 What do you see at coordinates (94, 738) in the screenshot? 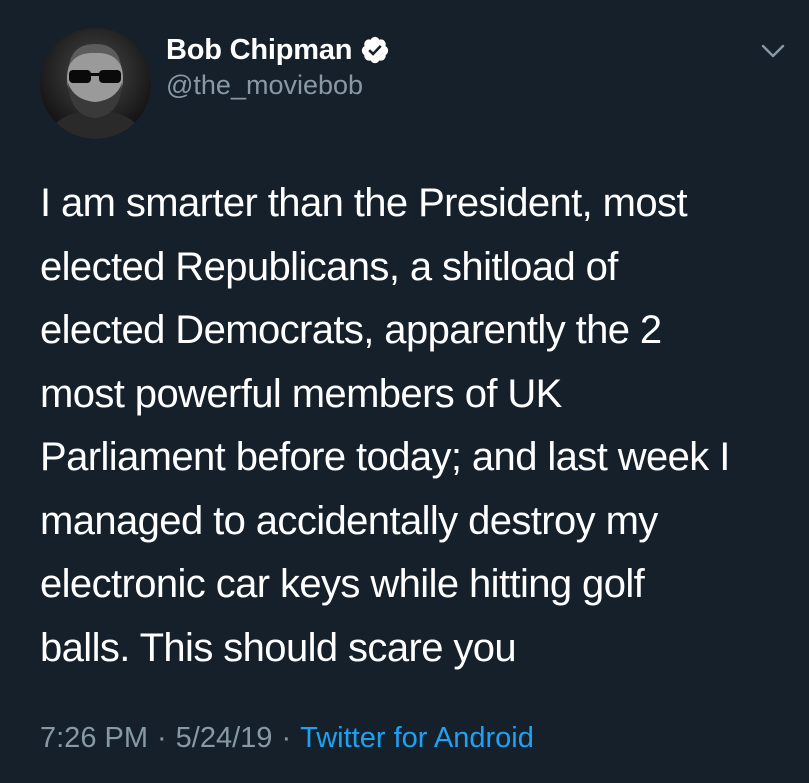
I see `tweet-time: 7:26 PM` at bounding box center [94, 738].